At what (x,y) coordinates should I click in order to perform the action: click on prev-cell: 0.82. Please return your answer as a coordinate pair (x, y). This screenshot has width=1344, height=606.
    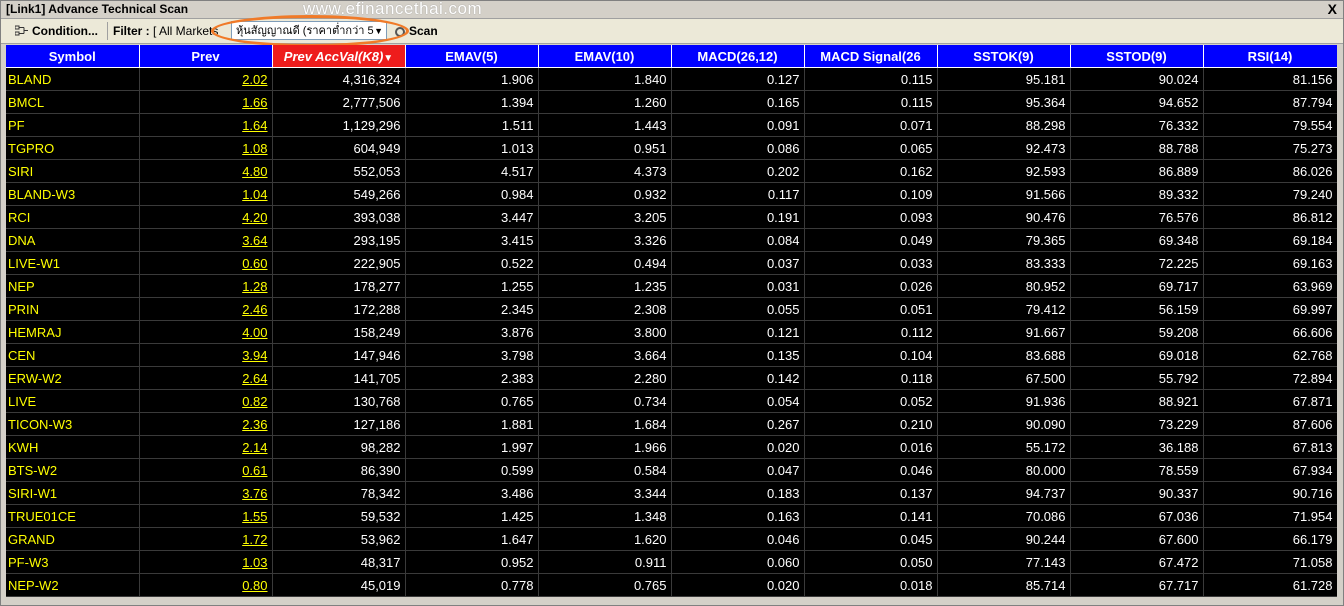
    Looking at the image, I should click on (206, 401).